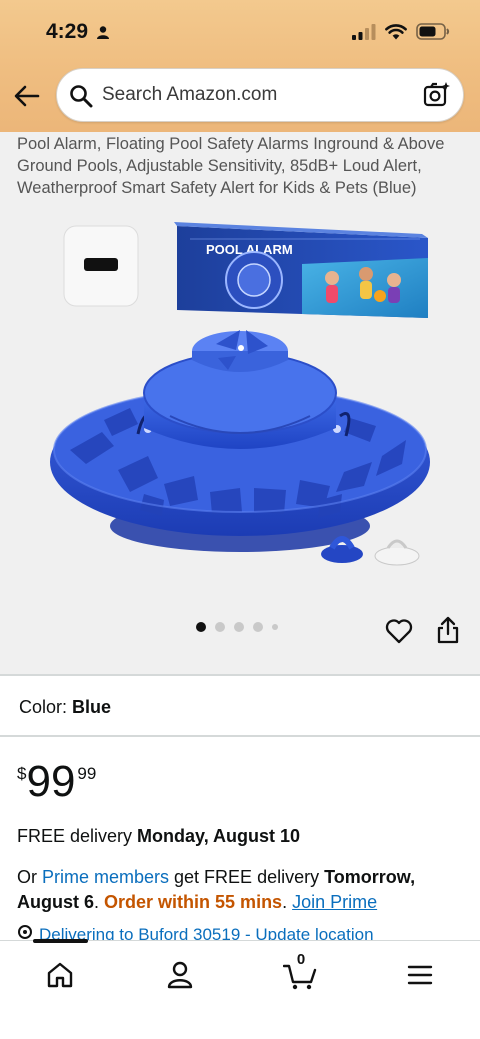  I want to click on nav-menu, so click(420, 975).